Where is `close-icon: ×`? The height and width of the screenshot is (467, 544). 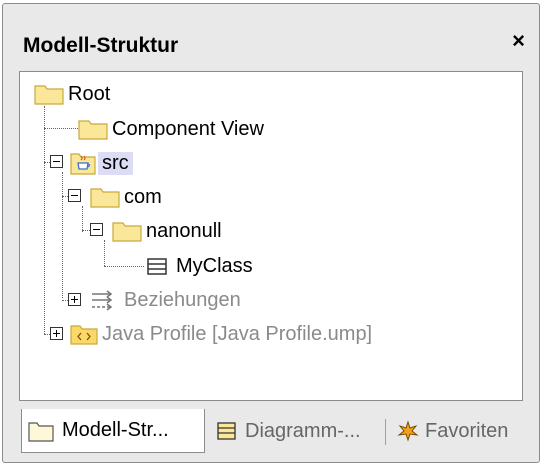 close-icon: × is located at coordinates (518, 41).